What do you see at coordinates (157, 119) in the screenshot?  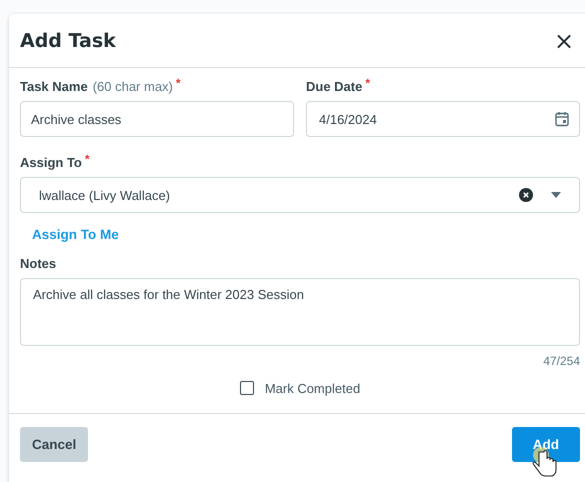 I see `task-name-field: Archive classes` at bounding box center [157, 119].